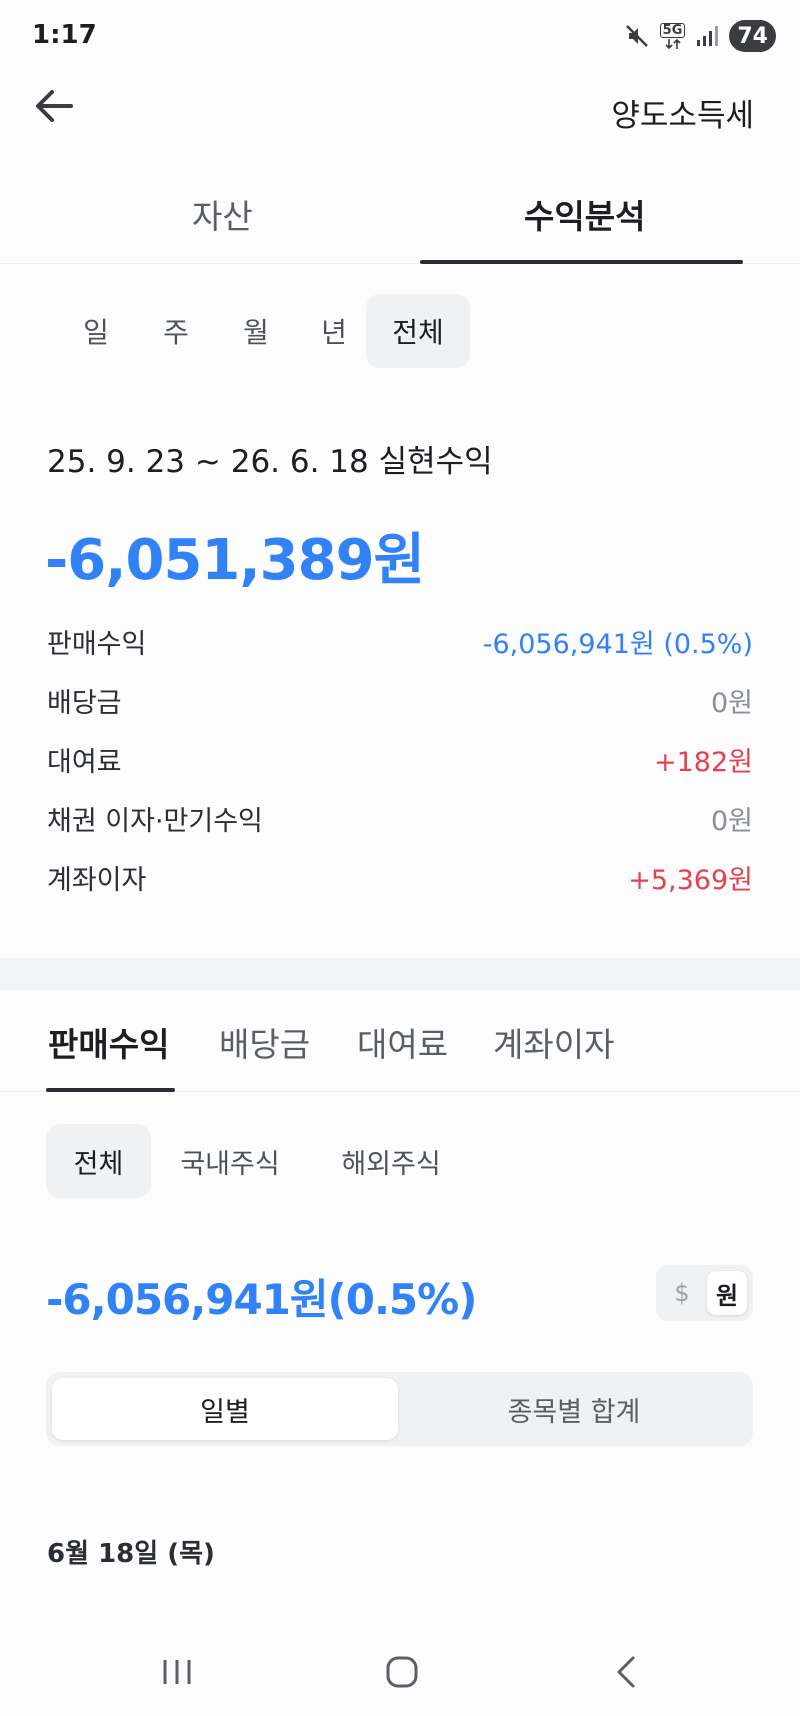 The width and height of the screenshot is (800, 1716). I want to click on tab-profit-analysis: 수익분석, so click(584, 214).